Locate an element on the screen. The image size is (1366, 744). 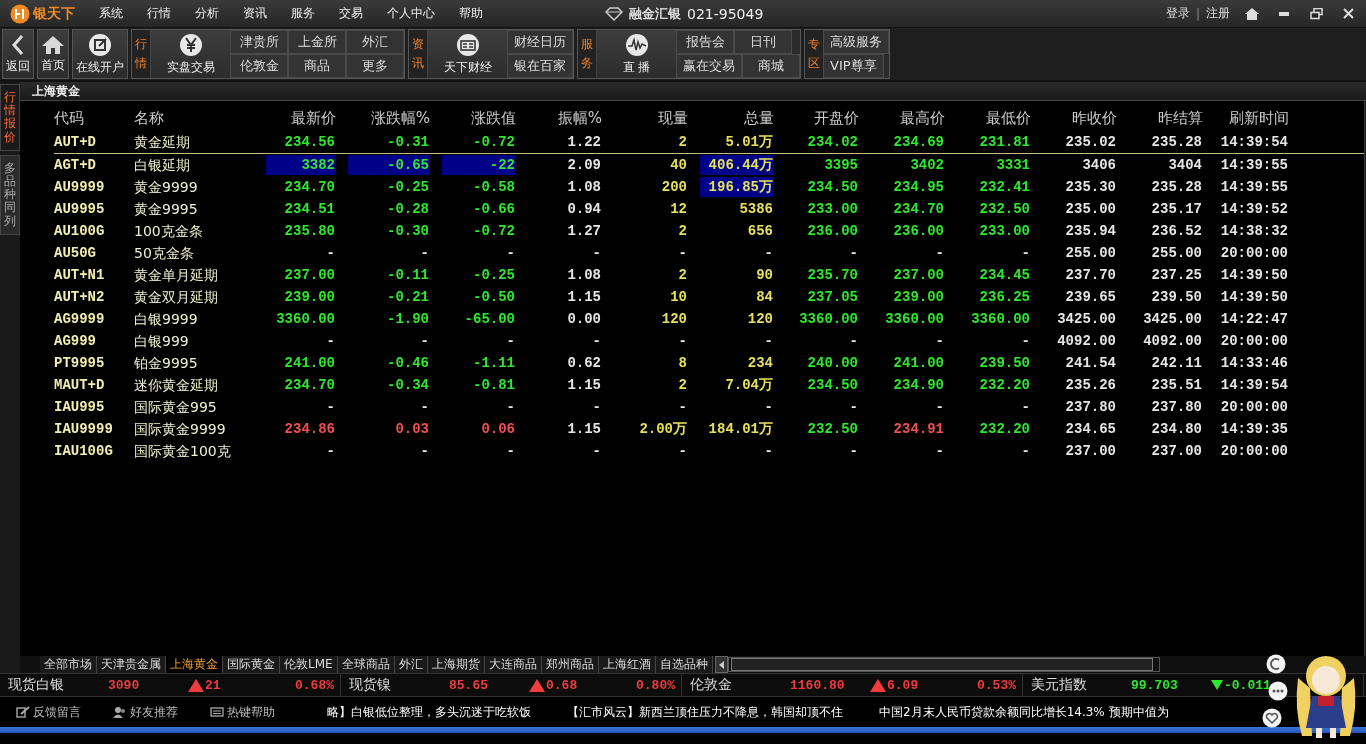
table-cell-text: 241.00 is located at coordinates (309, 363).